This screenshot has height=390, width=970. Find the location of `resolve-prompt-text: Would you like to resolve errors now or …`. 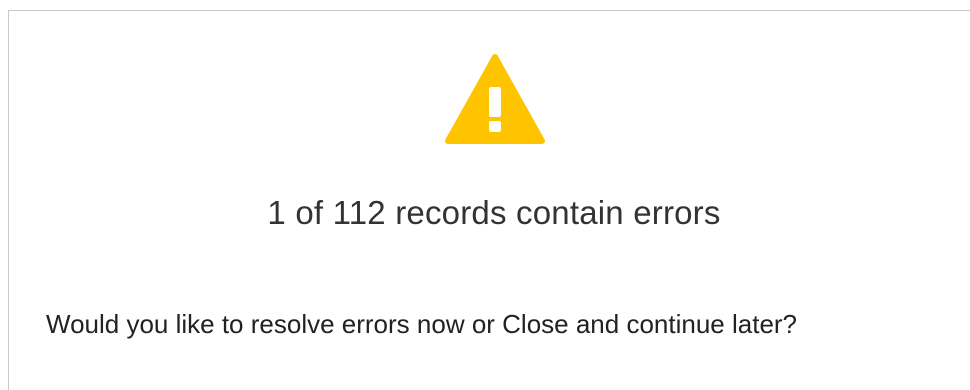

resolve-prompt-text: Would you like to resolve errors now or … is located at coordinates (422, 324).